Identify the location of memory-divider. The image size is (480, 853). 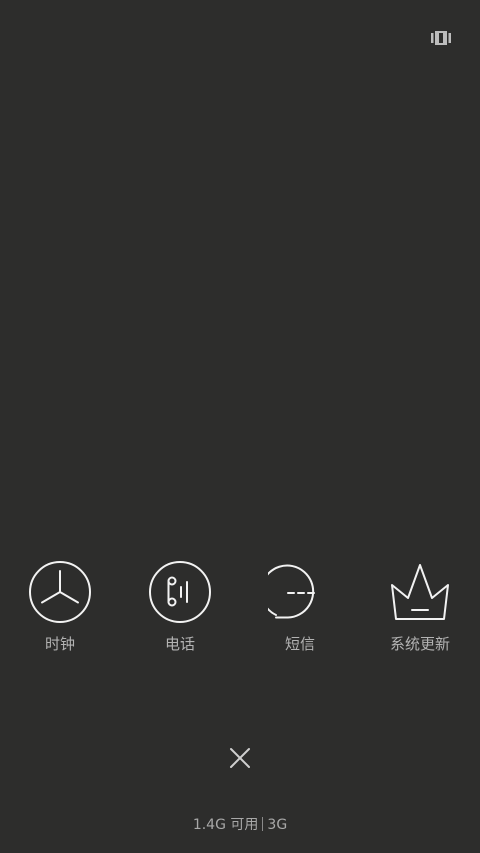
(263, 824).